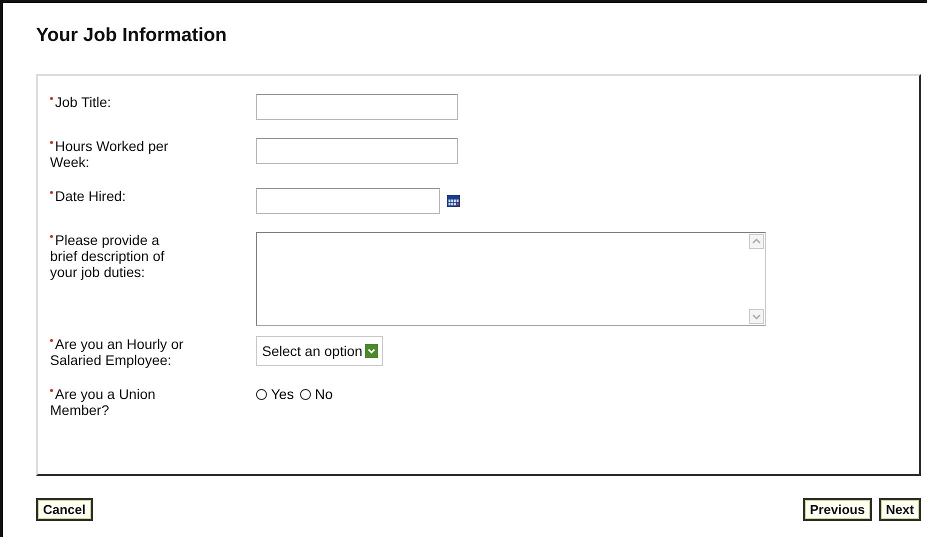  Describe the element at coordinates (275, 394) in the screenshot. I see `radio-option: Yes` at that location.